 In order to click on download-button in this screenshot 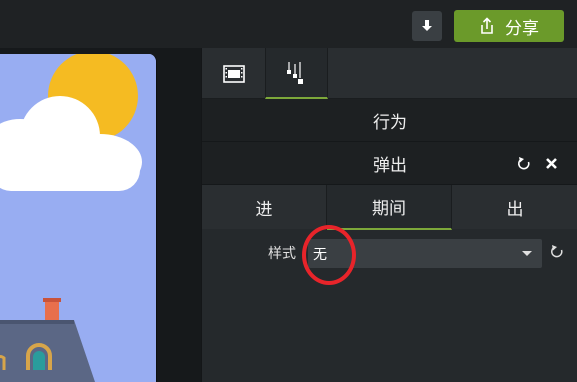, I will do `click(427, 26)`.